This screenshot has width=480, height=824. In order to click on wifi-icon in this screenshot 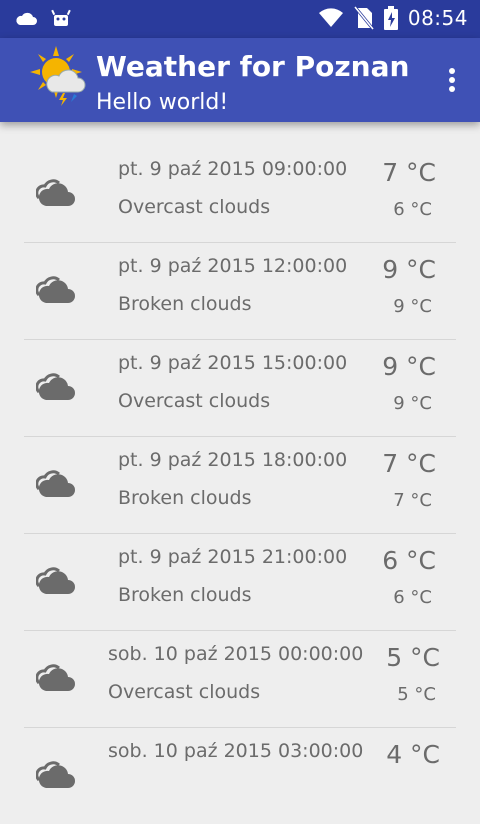, I will do `click(330, 17)`.